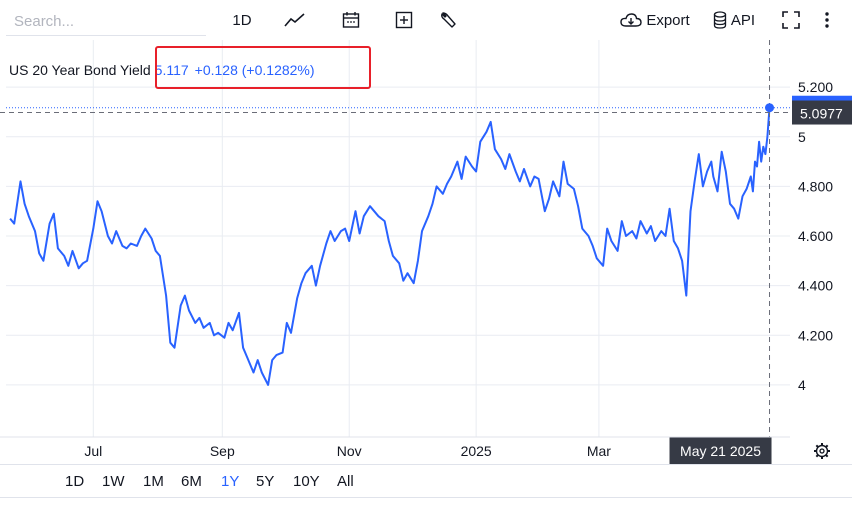 Image resolution: width=857 pixels, height=506 pixels. I want to click on line-chart-icon, so click(294, 20).